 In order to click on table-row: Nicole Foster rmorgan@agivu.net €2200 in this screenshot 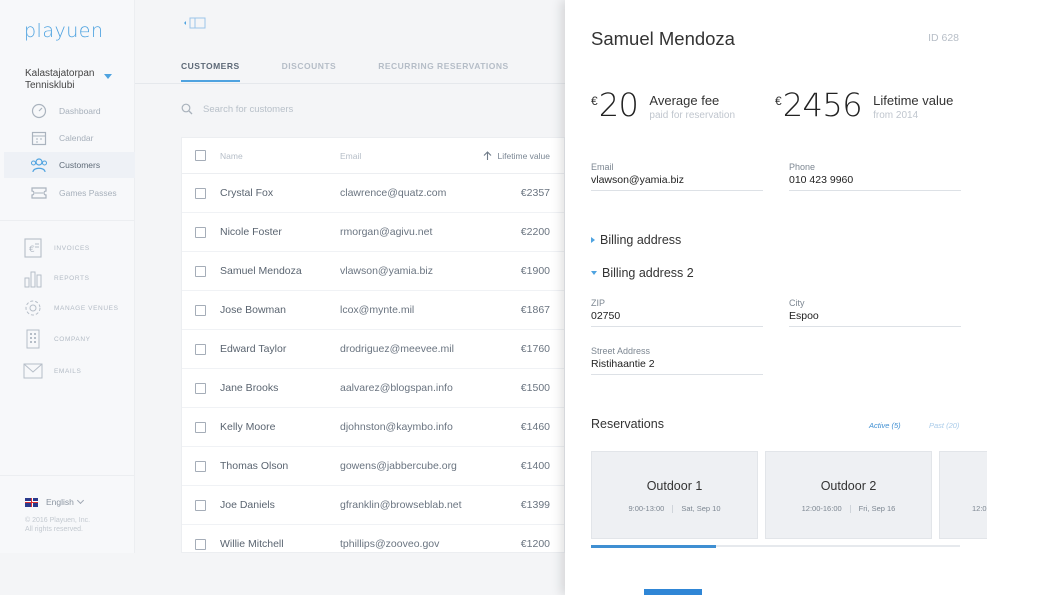, I will do `click(373, 232)`.